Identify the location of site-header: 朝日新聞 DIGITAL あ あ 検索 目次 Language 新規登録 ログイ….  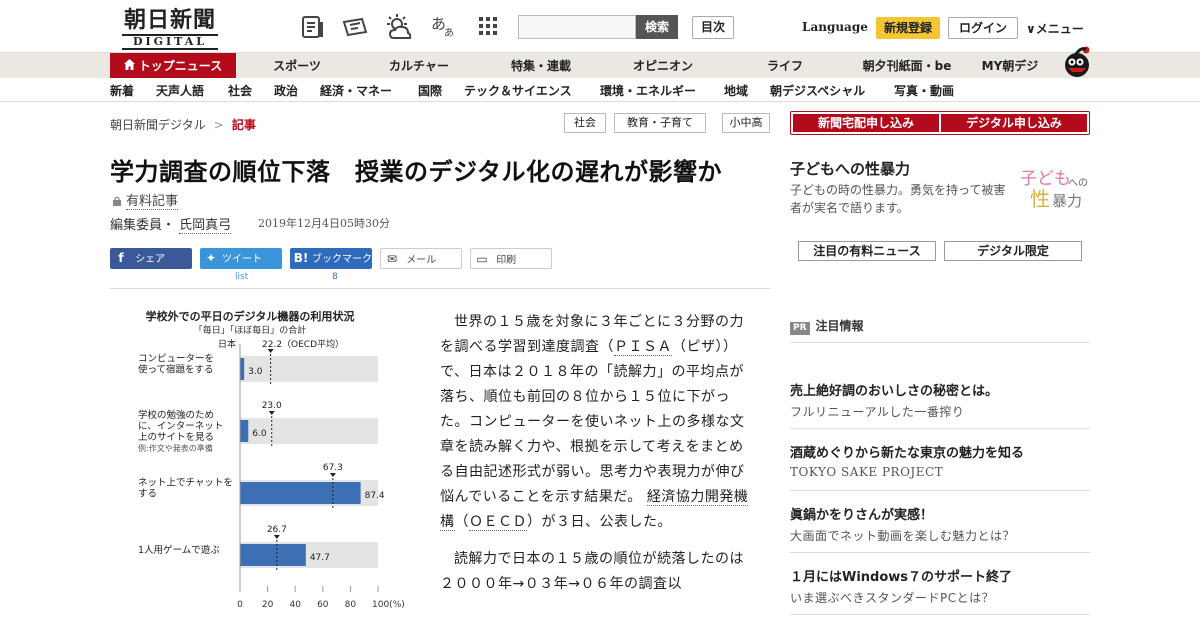
(600, 26).